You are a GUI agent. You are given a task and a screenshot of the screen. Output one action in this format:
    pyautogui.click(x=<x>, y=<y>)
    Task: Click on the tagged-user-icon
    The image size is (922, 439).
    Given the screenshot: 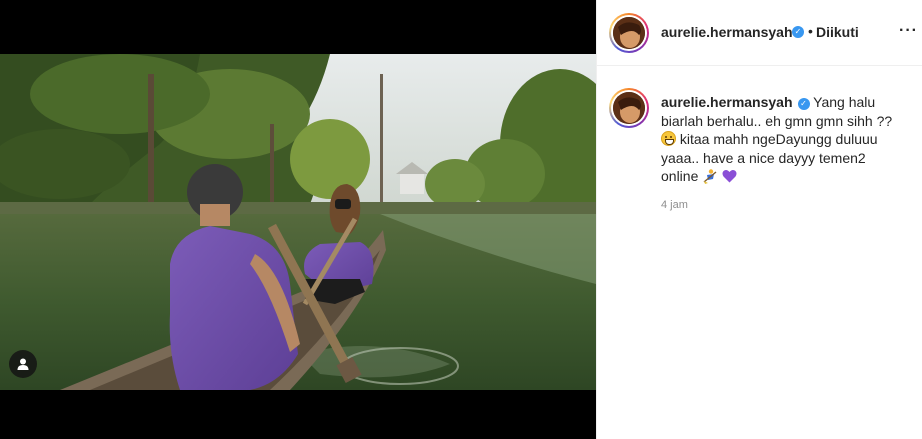 What is the action you would take?
    pyautogui.click(x=23, y=364)
    